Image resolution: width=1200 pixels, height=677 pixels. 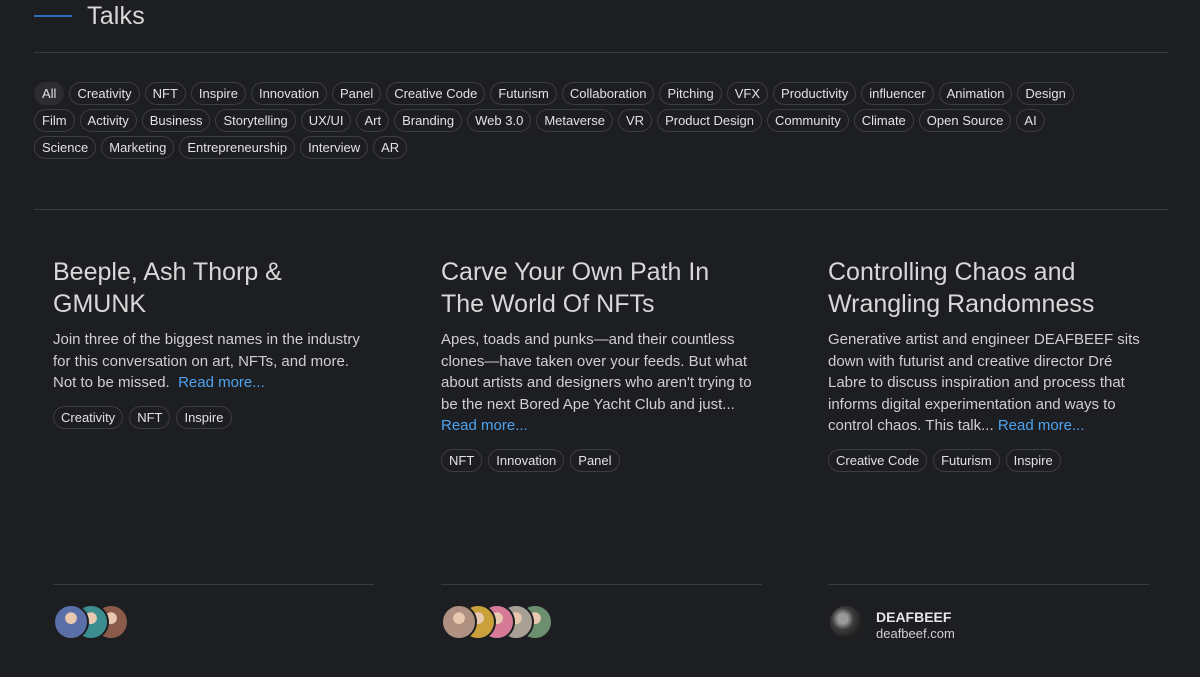 What do you see at coordinates (390, 147) in the screenshot?
I see `tag-filter-ar: AR` at bounding box center [390, 147].